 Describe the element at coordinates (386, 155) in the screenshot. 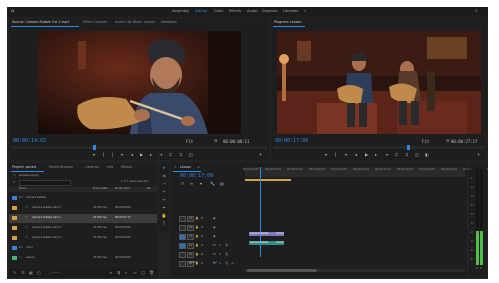

I see `program-go-to-out-button: ⇥` at that location.